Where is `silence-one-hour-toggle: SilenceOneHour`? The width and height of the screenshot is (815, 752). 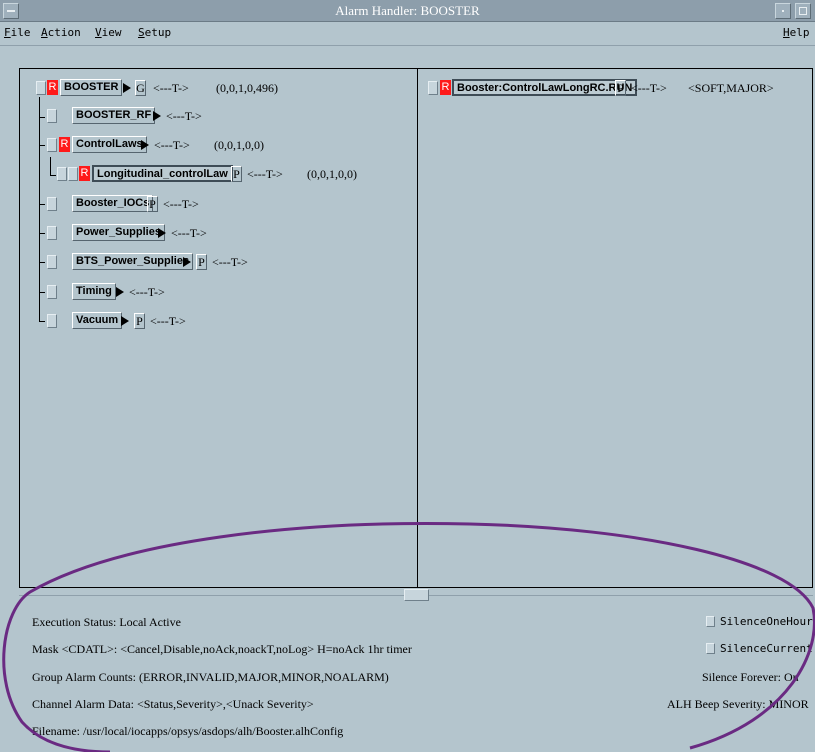 silence-one-hour-toggle: SilenceOneHour is located at coordinates (759, 621).